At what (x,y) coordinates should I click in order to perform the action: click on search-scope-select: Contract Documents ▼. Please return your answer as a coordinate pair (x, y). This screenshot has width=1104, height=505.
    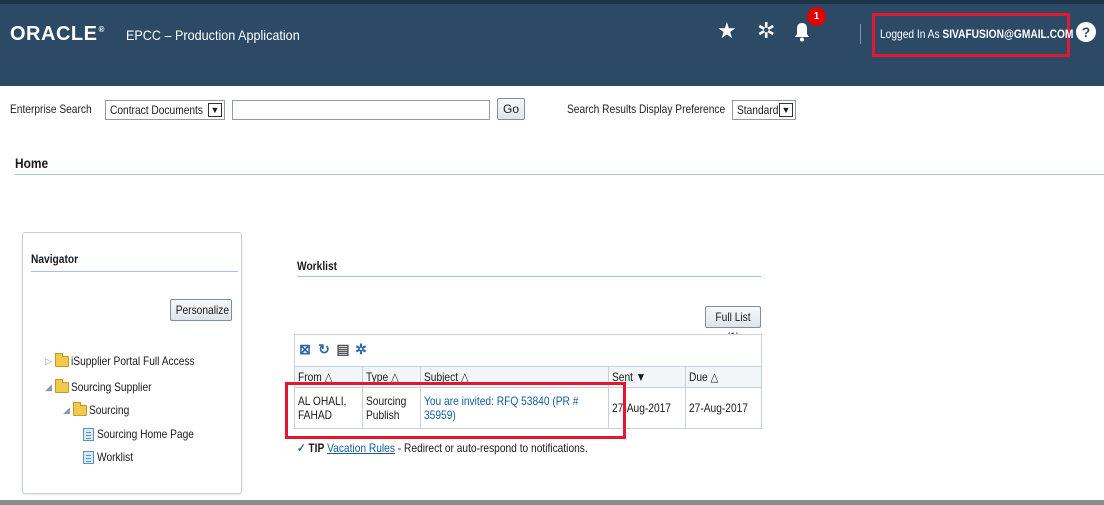
    Looking at the image, I should click on (165, 110).